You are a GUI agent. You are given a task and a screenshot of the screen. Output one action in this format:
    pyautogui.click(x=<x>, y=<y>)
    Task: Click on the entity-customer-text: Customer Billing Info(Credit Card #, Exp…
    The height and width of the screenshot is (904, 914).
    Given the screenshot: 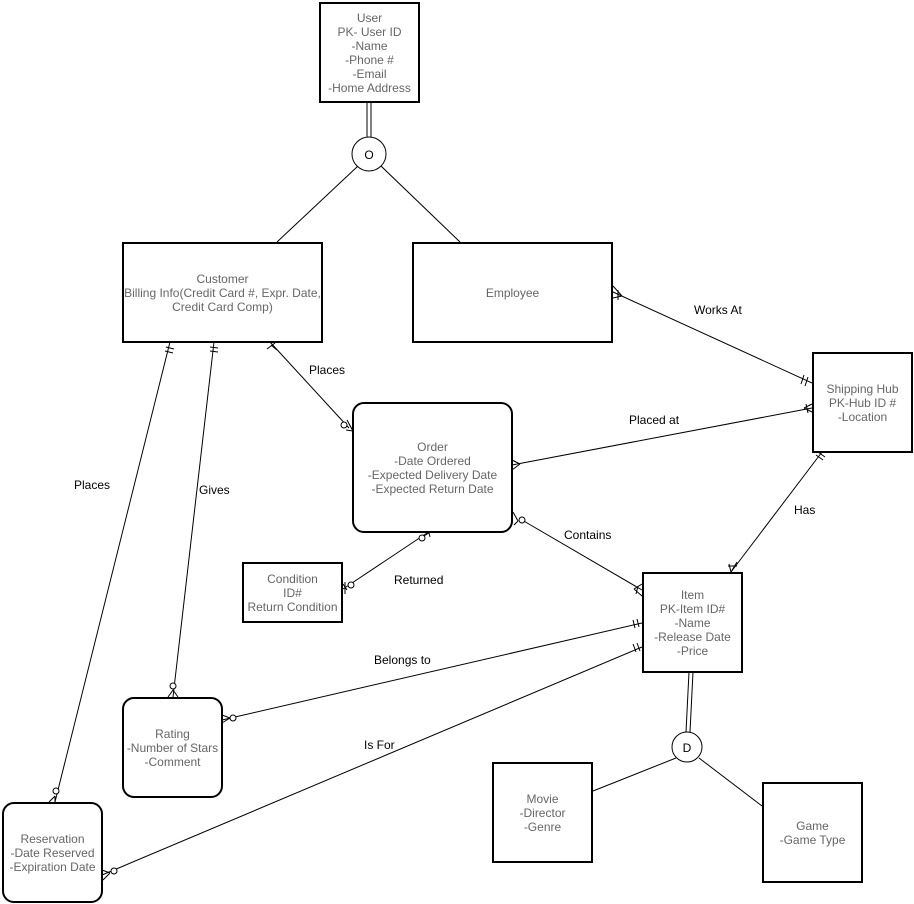 What is the action you would take?
    pyautogui.click(x=222, y=292)
    